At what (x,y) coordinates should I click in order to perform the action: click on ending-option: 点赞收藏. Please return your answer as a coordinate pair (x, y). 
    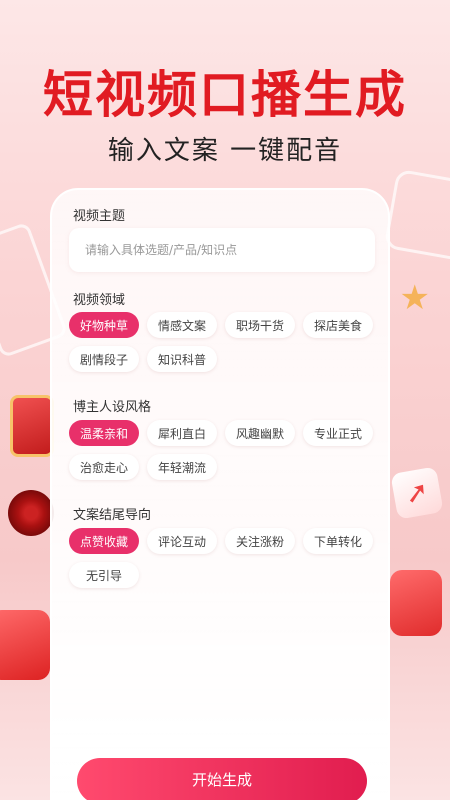
    Looking at the image, I should click on (104, 541).